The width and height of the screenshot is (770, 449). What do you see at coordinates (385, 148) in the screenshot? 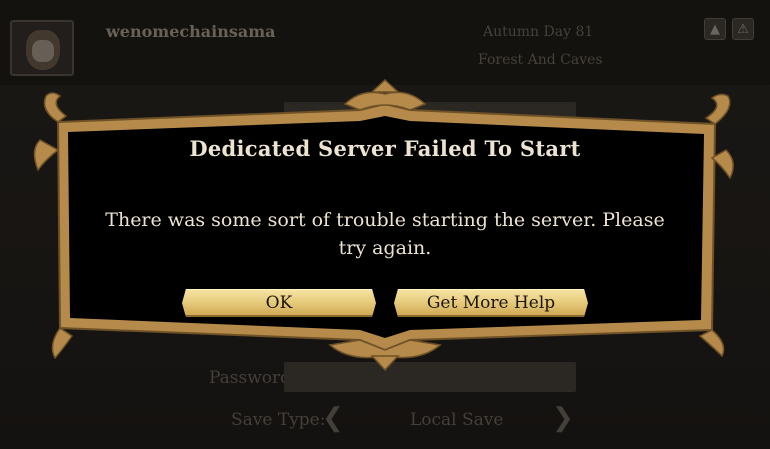
I see `dialog-title: Dedicated Server Failed To Start` at bounding box center [385, 148].